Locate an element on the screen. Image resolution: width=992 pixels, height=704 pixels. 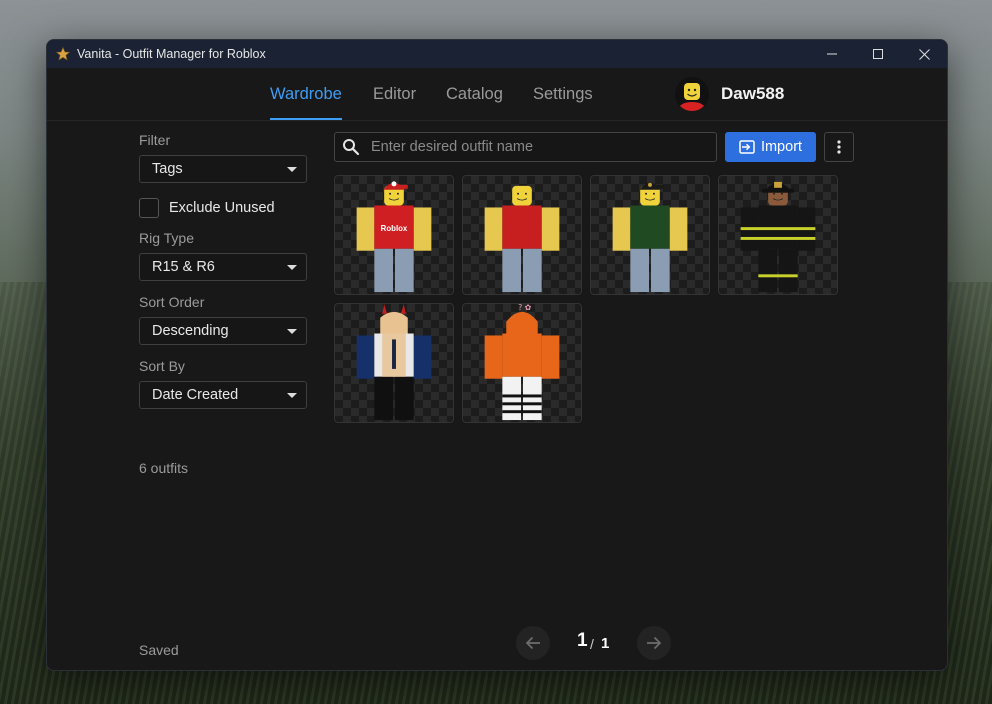
import-icon is located at coordinates (747, 147).